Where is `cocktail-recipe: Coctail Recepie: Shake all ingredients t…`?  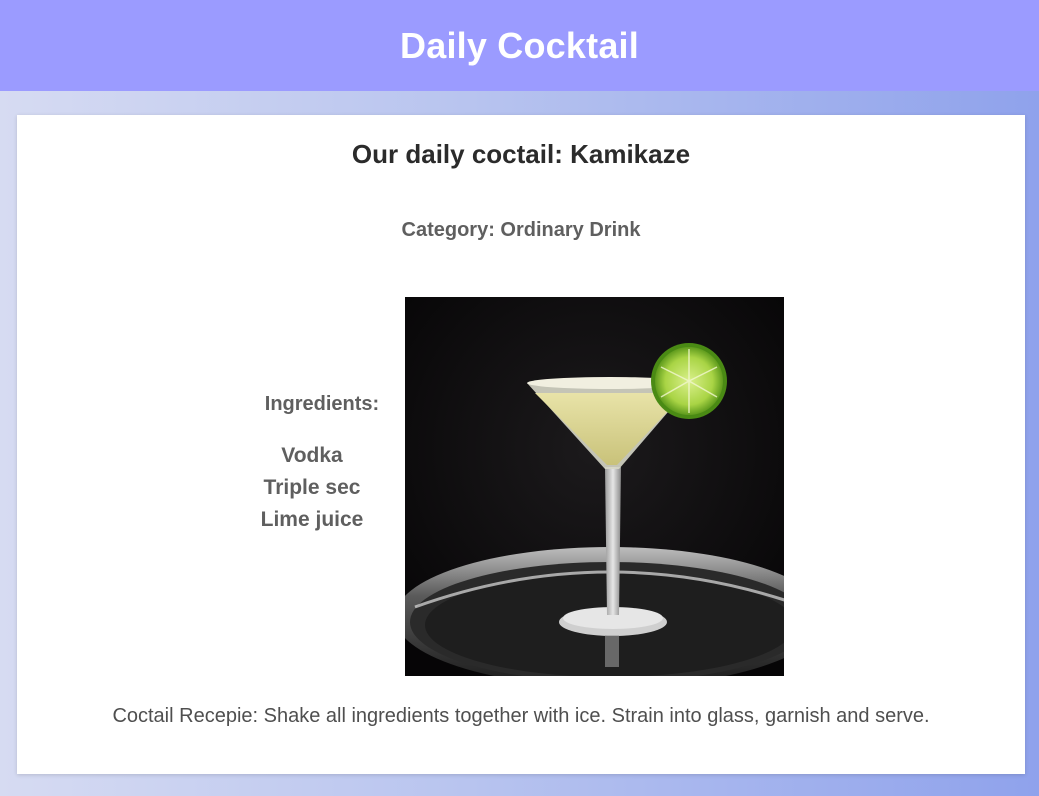
cocktail-recipe: Coctail Recepie: Shake all ingredients t… is located at coordinates (521, 716).